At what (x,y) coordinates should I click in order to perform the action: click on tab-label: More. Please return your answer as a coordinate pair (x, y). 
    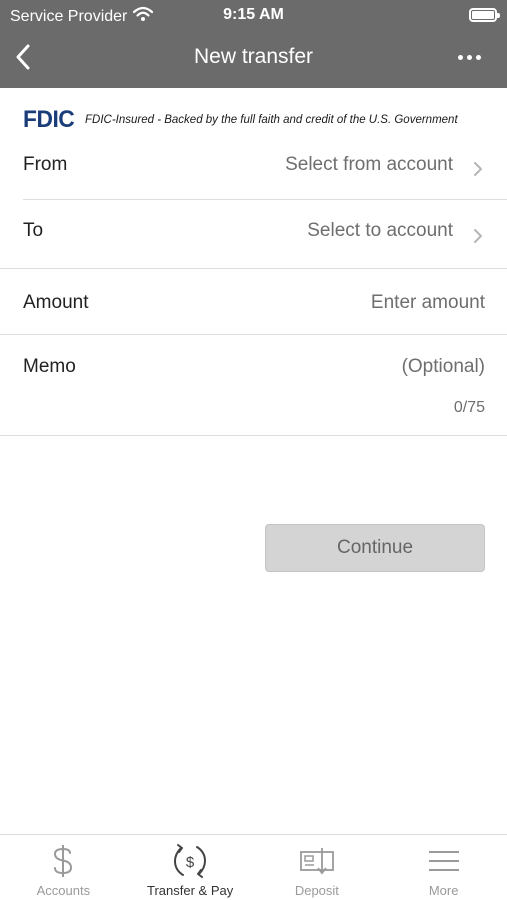
    Looking at the image, I should click on (443, 890).